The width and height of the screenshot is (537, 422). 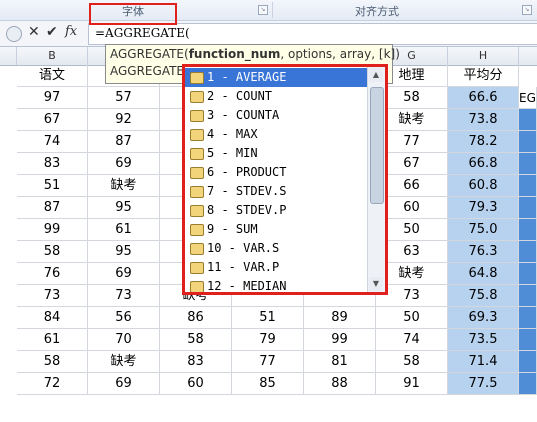 What do you see at coordinates (483, 76) in the screenshot?
I see `cell: 平均分` at bounding box center [483, 76].